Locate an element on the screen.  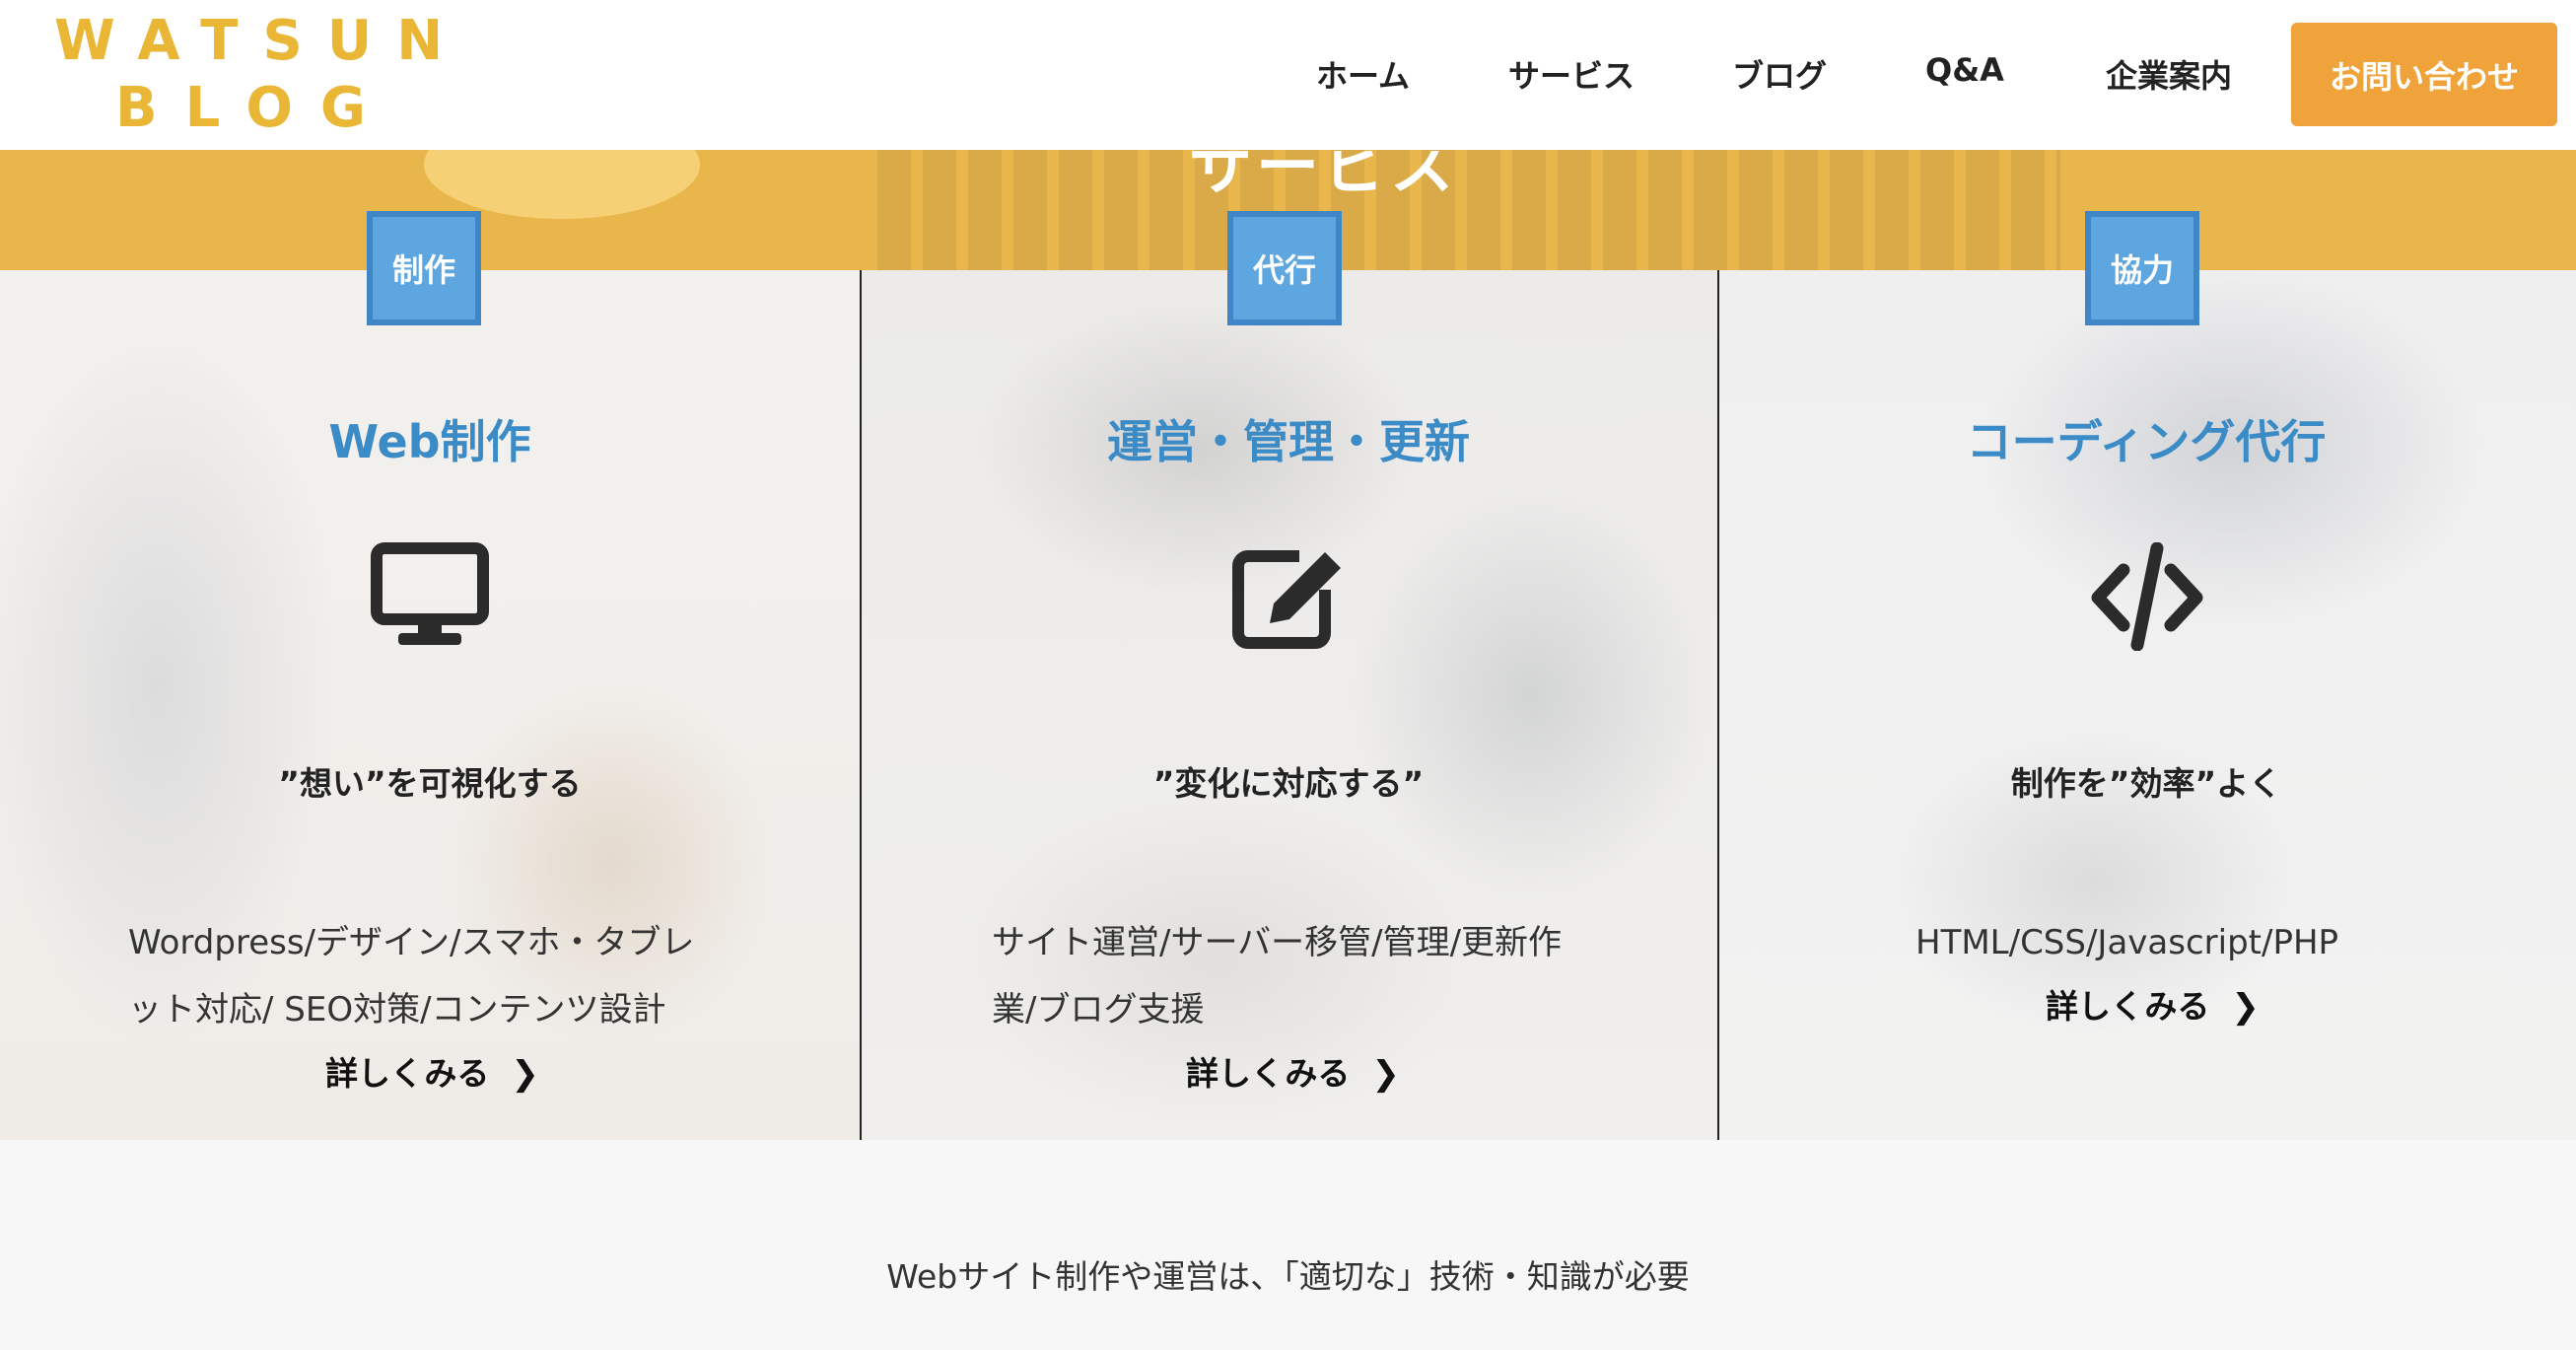
service-tagline-coding: 制作を”効率”よく is located at coordinates (2146, 784).